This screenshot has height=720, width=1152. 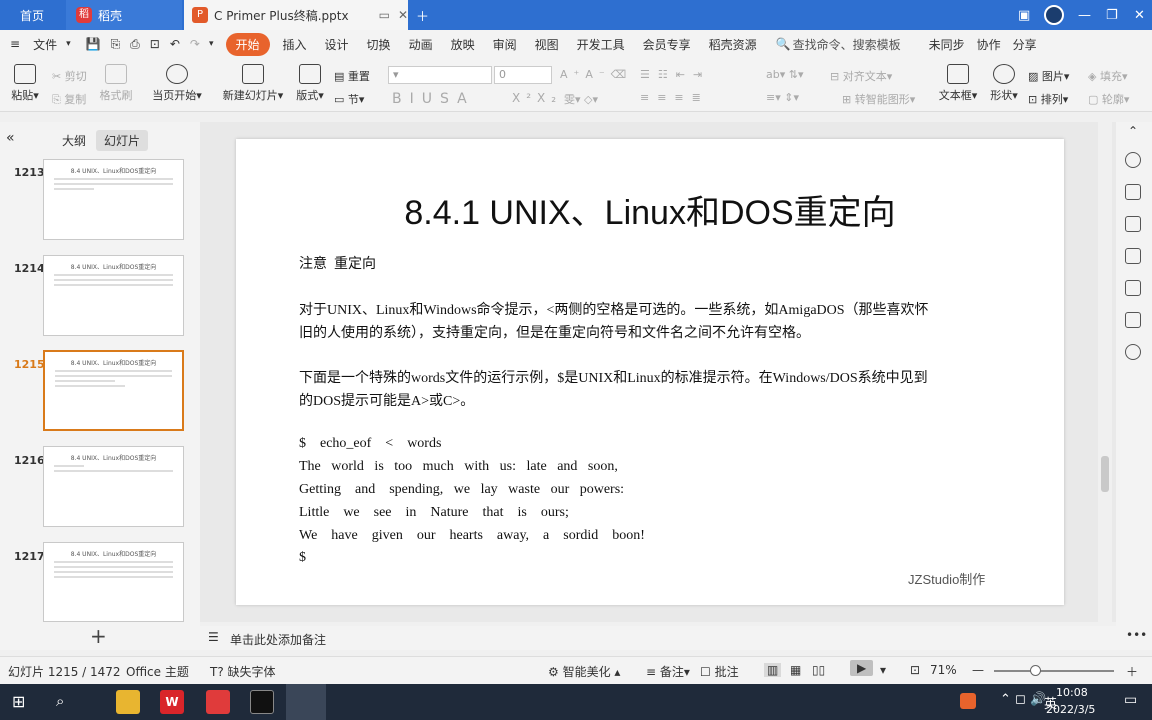 What do you see at coordinates (1108, 76) in the screenshot?
I see `fill-button: ◈ 填充▾` at bounding box center [1108, 76].